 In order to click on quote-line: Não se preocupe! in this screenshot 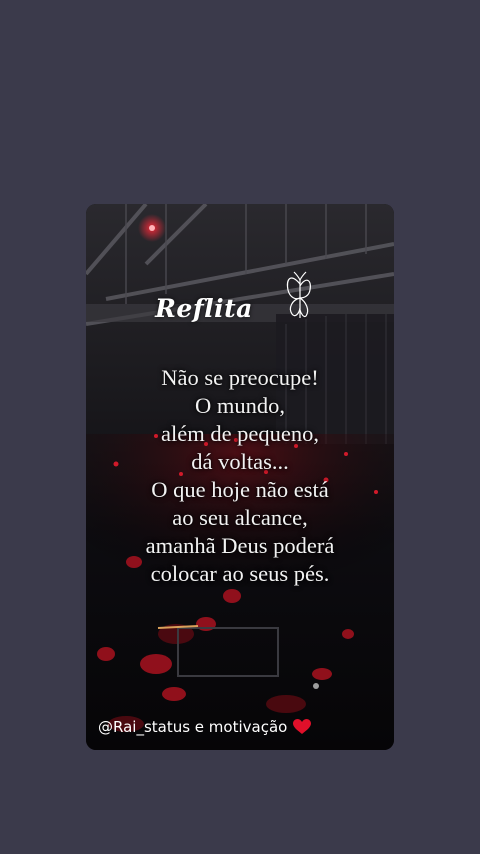, I will do `click(240, 377)`.